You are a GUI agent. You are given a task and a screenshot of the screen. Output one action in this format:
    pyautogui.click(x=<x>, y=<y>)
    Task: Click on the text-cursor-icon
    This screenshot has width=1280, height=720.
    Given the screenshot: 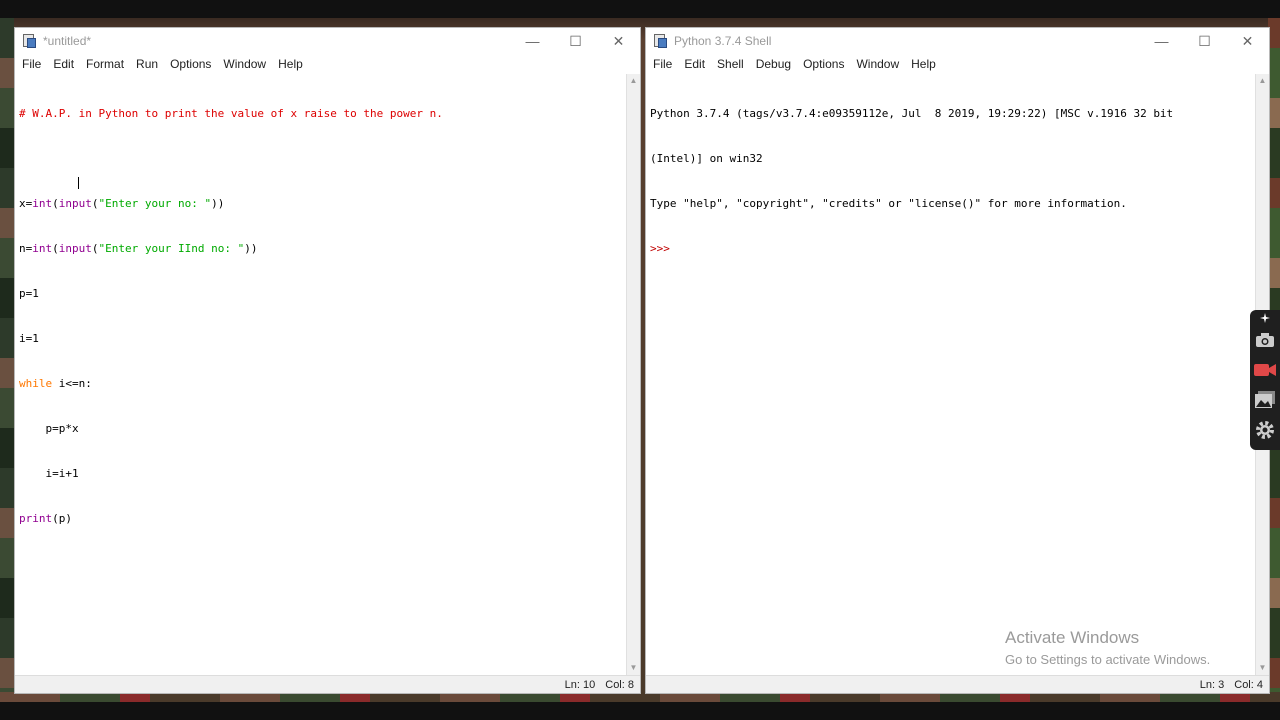 What is the action you would take?
    pyautogui.click(x=79, y=183)
    